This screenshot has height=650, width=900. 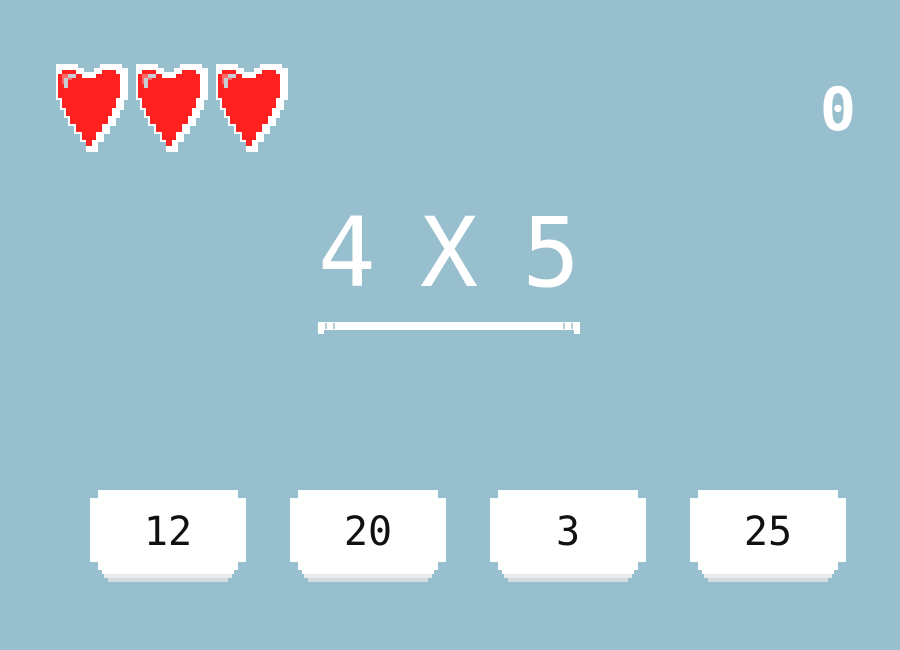 I want to click on problem-expression: 4 X 5, so click(x=449, y=255).